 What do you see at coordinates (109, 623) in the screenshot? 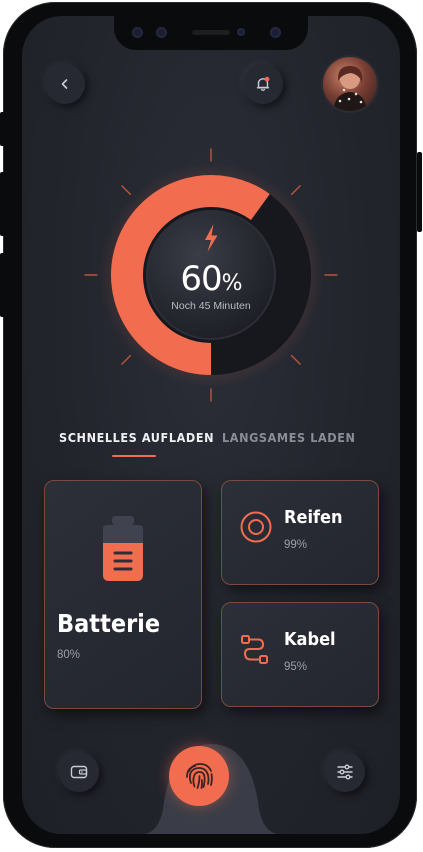
I see `battery-card-title: Batterie` at bounding box center [109, 623].